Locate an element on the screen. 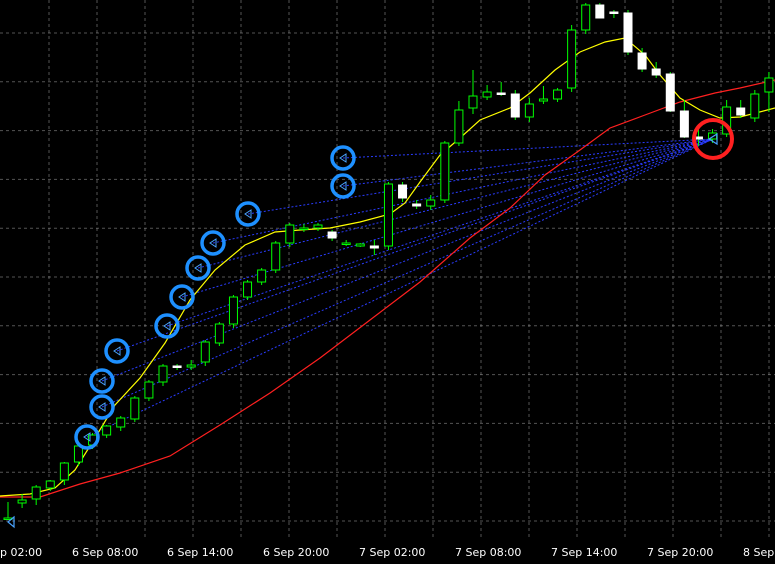 The image size is (775, 564). x-tick-label: 6 Sep 20:00 is located at coordinates (296, 552).